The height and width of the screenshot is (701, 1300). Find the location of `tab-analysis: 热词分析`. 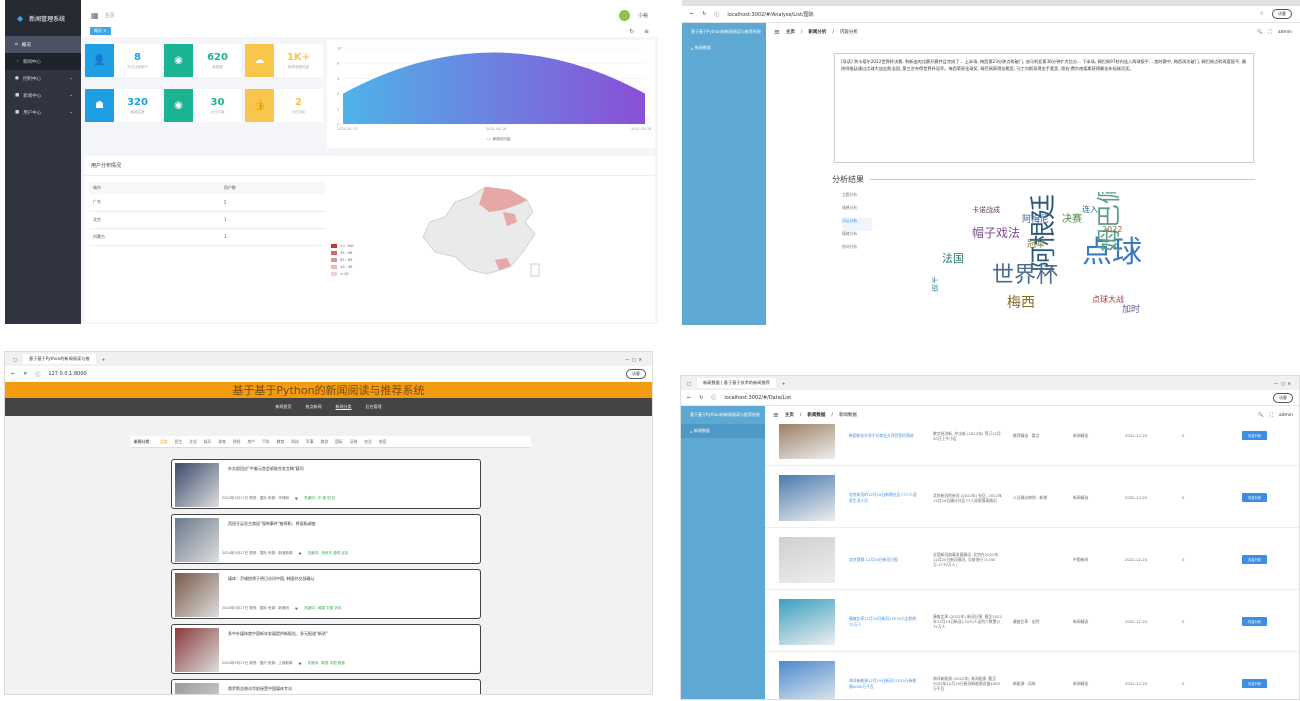

tab-analysis: 热词分析 is located at coordinates (857, 250).